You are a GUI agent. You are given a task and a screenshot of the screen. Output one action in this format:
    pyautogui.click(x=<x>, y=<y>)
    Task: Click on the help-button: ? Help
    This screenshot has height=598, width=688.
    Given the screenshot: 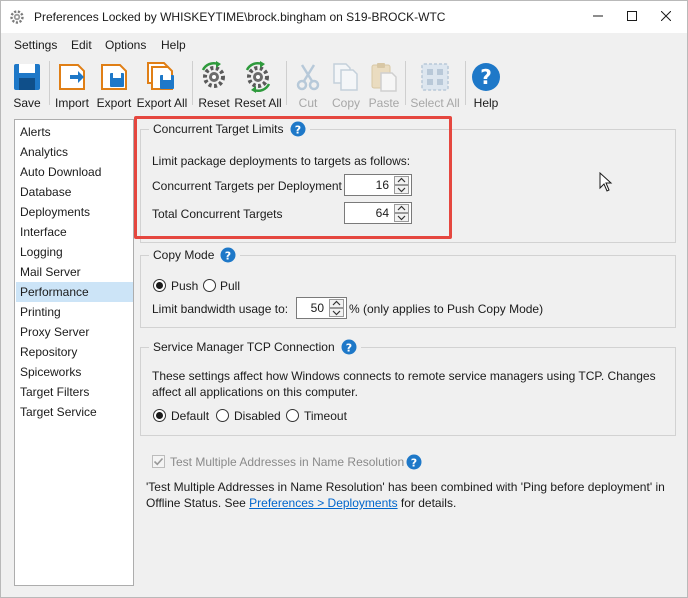 What is the action you would take?
    pyautogui.click(x=486, y=85)
    